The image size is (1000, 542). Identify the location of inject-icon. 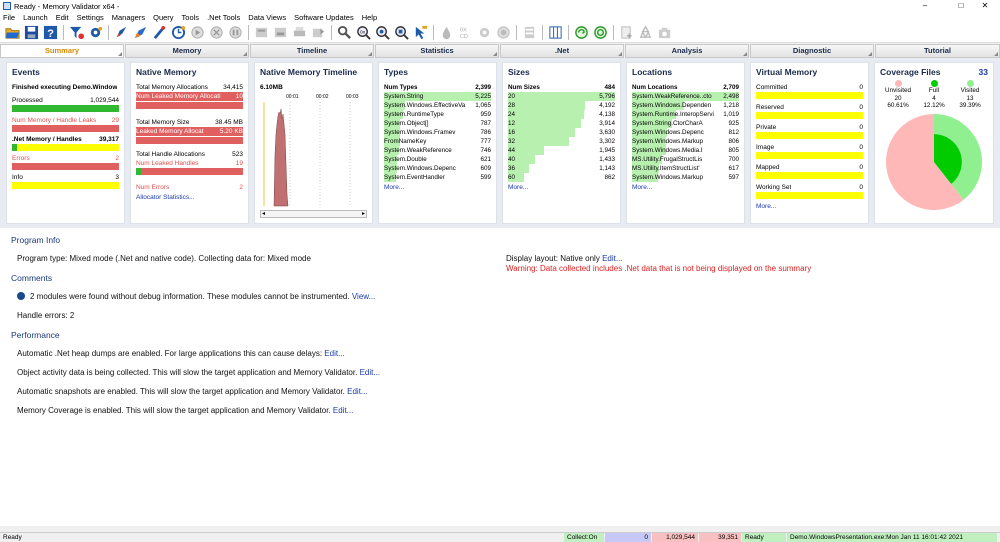
(140, 33).